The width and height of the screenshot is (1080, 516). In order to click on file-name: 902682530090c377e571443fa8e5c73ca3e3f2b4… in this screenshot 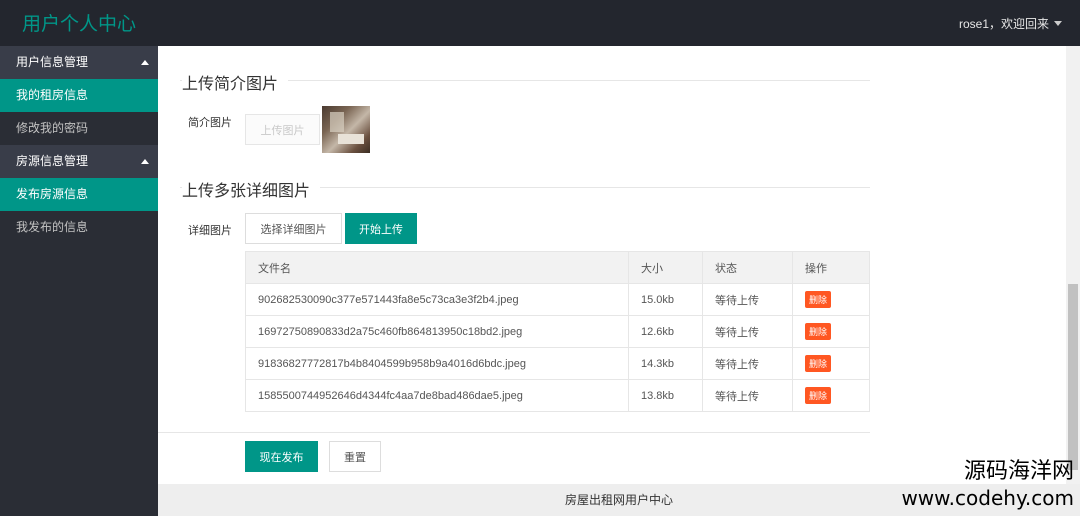, I will do `click(437, 299)`.